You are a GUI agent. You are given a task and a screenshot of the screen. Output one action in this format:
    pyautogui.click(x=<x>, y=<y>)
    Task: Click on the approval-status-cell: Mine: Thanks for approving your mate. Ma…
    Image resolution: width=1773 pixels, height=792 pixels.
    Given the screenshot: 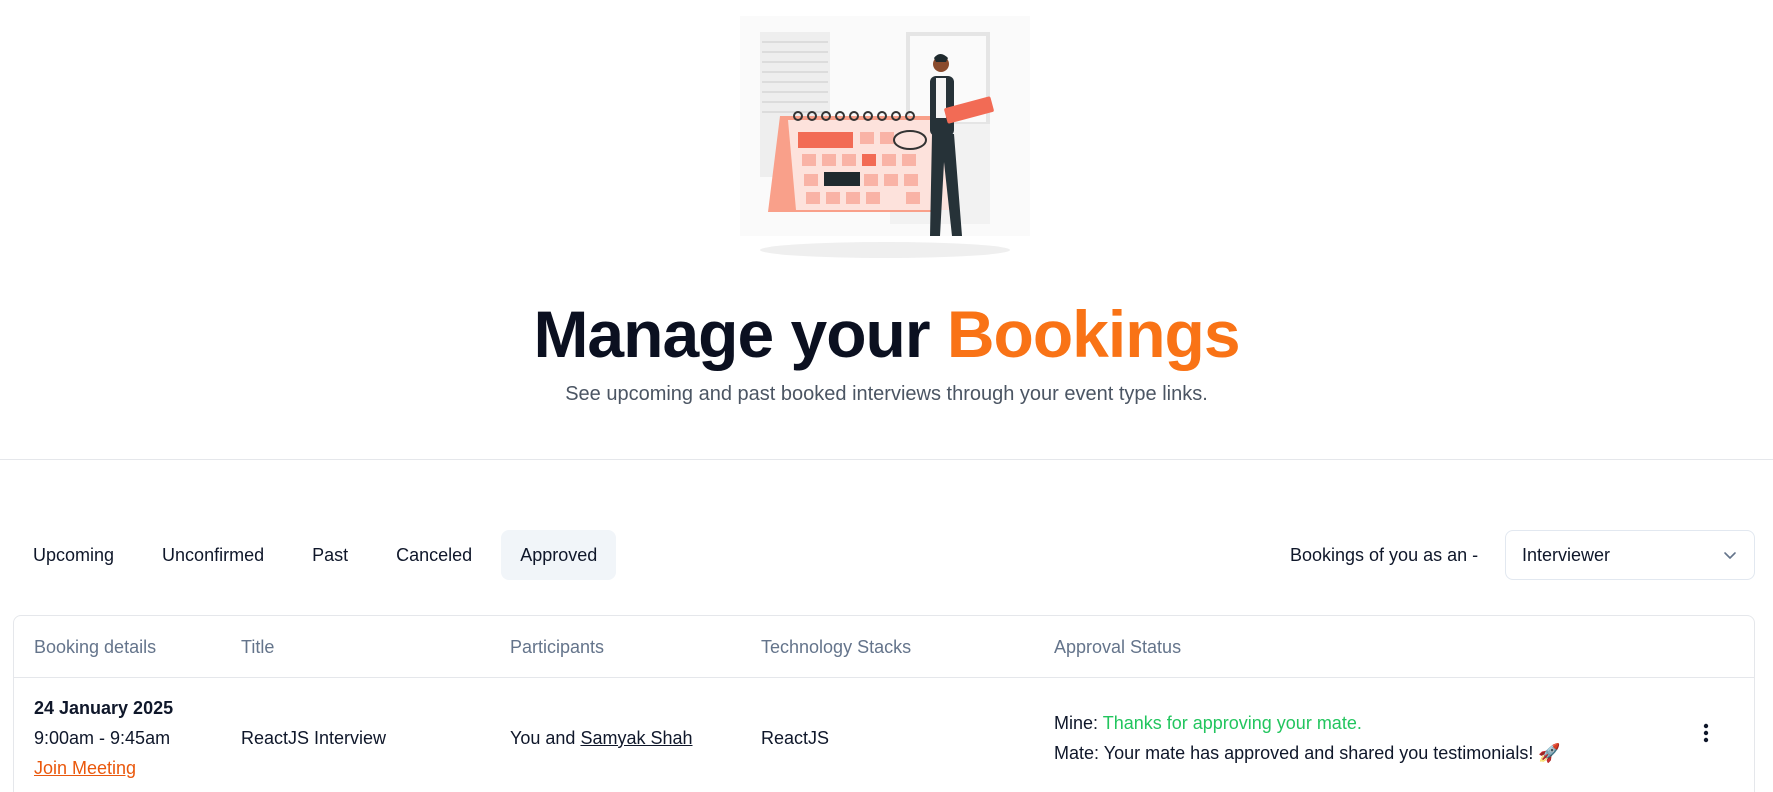 What is the action you would take?
    pyautogui.click(x=1307, y=738)
    